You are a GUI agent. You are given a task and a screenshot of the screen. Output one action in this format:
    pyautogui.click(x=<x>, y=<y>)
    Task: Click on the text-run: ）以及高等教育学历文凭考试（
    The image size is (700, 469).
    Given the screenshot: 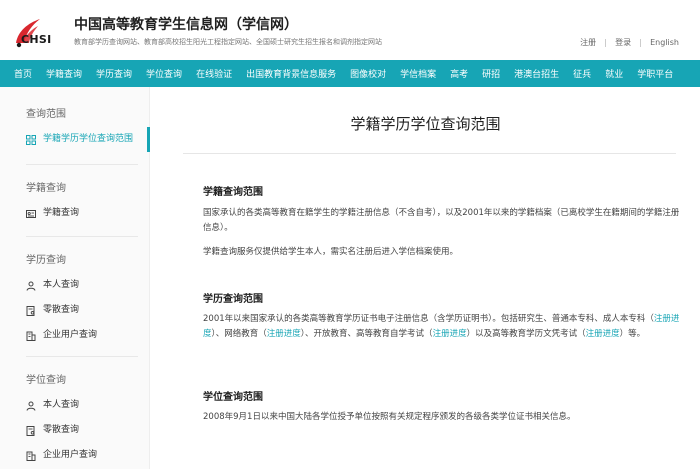 What is the action you would take?
    pyautogui.click(x=526, y=334)
    